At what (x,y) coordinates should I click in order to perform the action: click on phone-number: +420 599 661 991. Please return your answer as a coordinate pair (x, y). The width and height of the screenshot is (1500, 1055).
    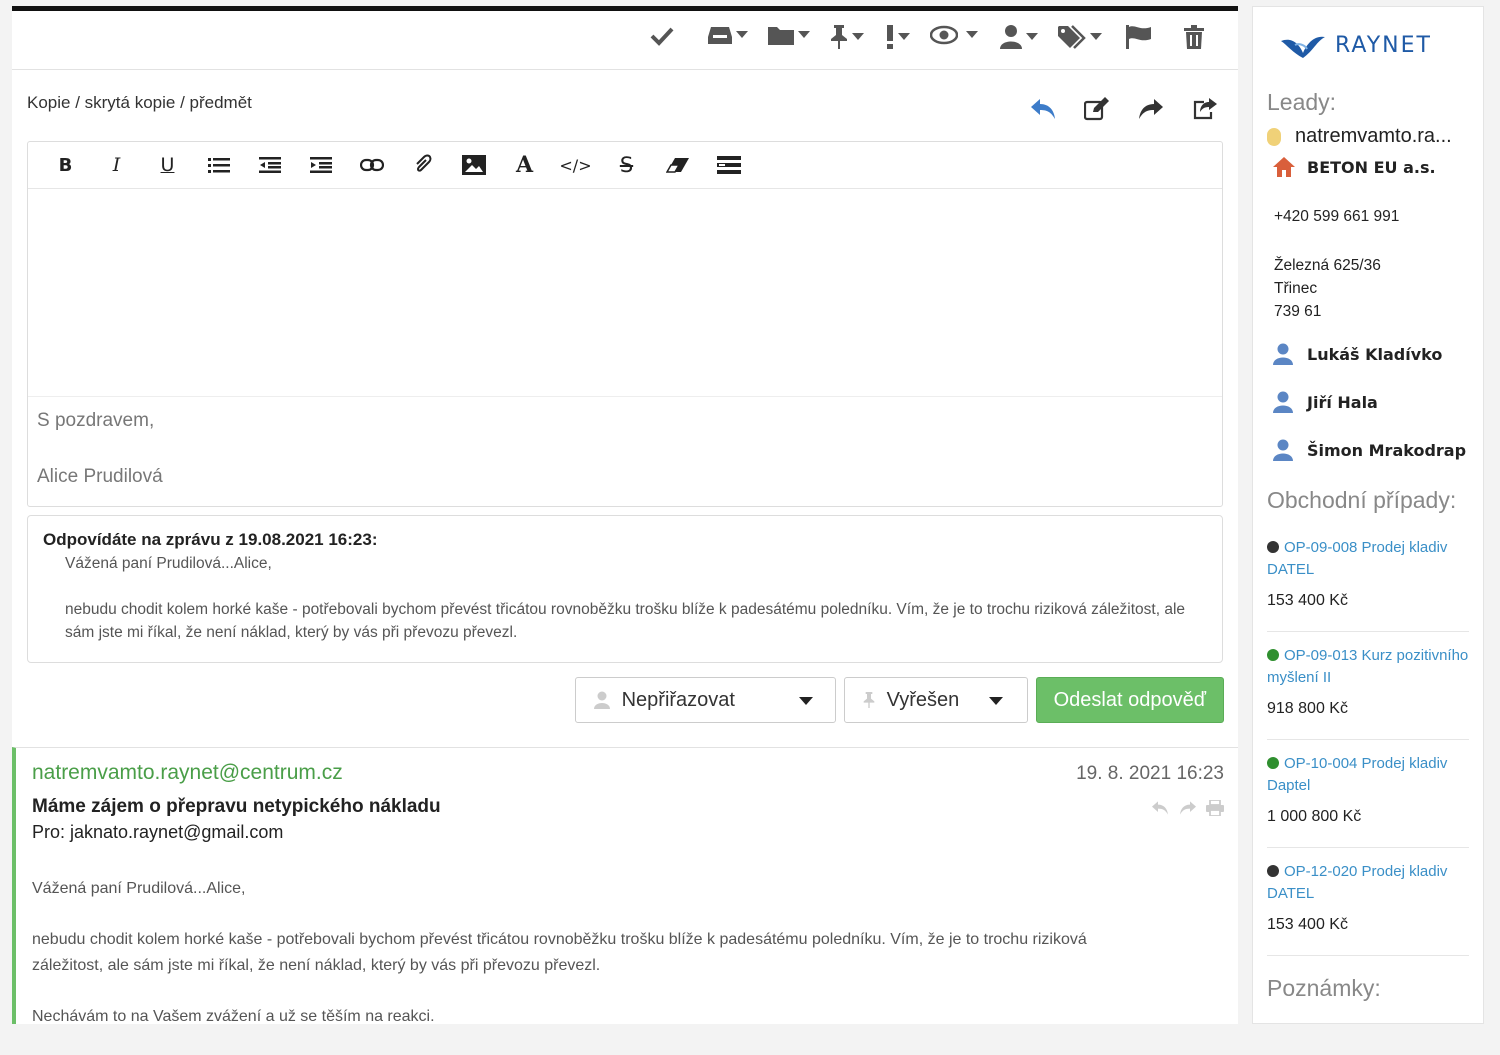
    Looking at the image, I should click on (1336, 216).